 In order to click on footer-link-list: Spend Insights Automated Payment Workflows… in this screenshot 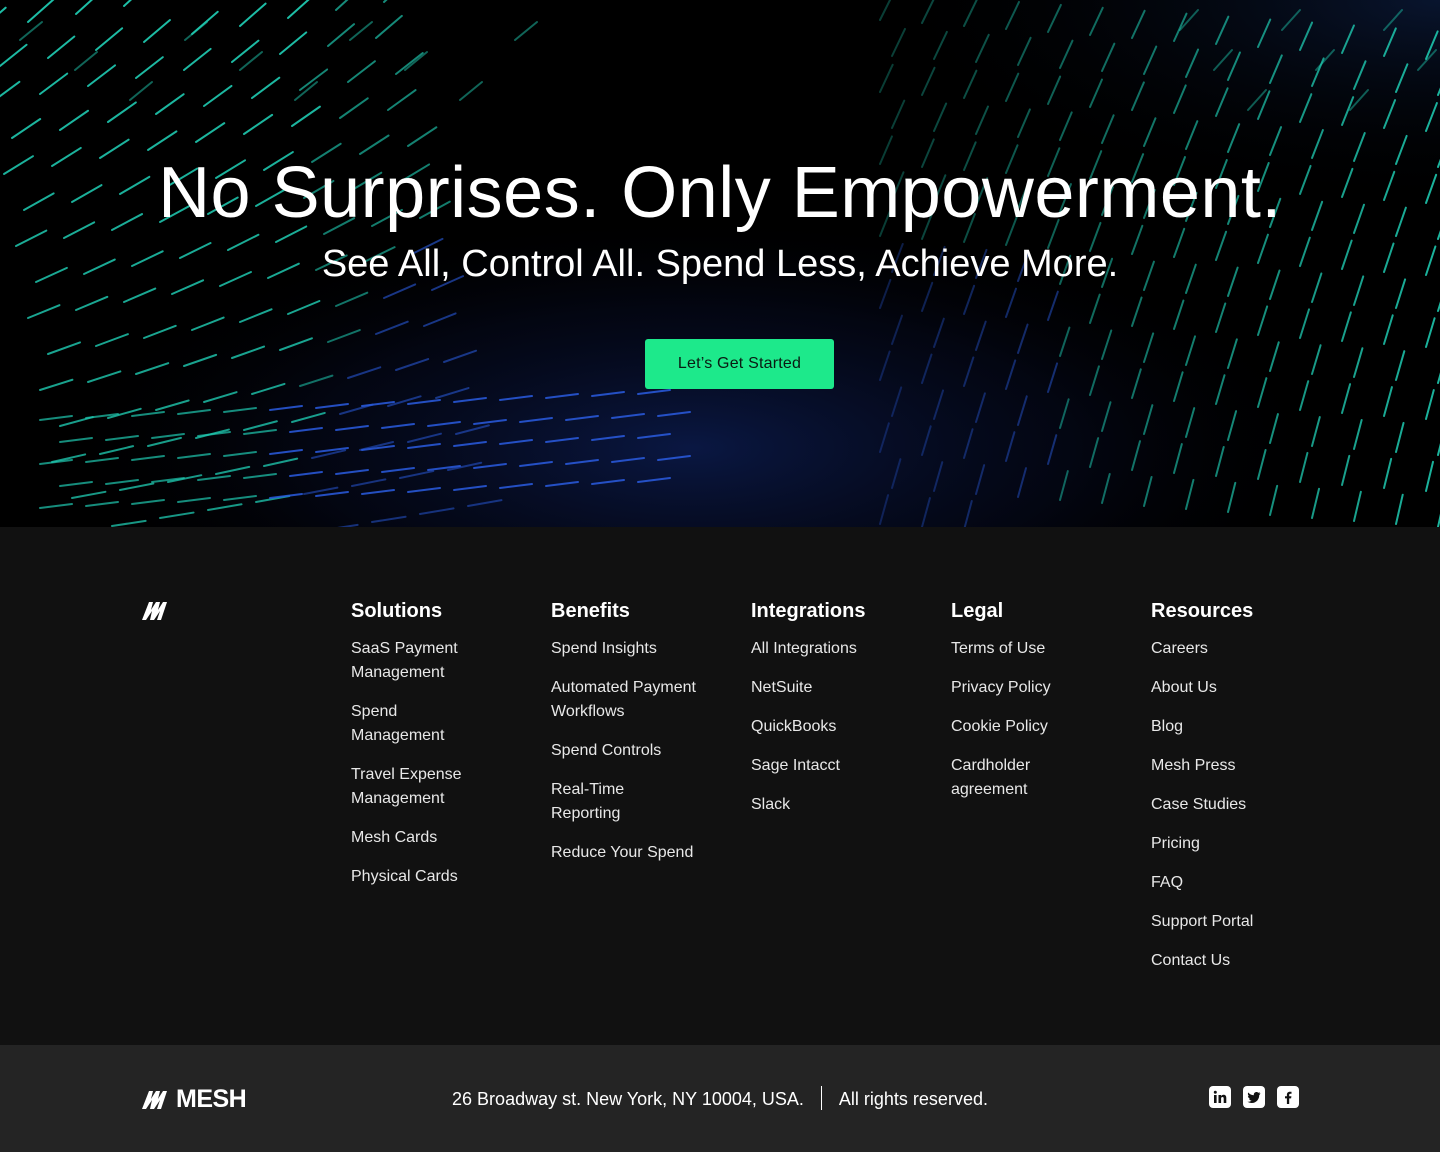, I will do `click(641, 751)`.